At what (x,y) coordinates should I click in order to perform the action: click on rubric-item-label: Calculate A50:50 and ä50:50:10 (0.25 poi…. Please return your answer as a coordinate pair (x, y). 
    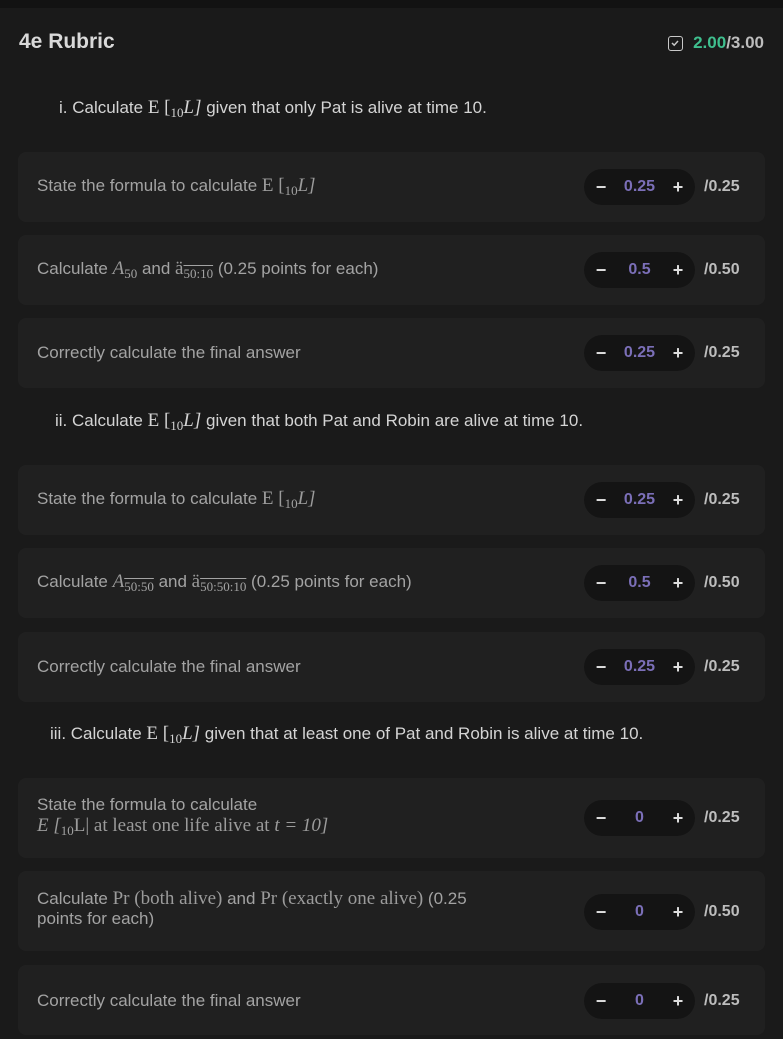
    Looking at the image, I should click on (224, 583).